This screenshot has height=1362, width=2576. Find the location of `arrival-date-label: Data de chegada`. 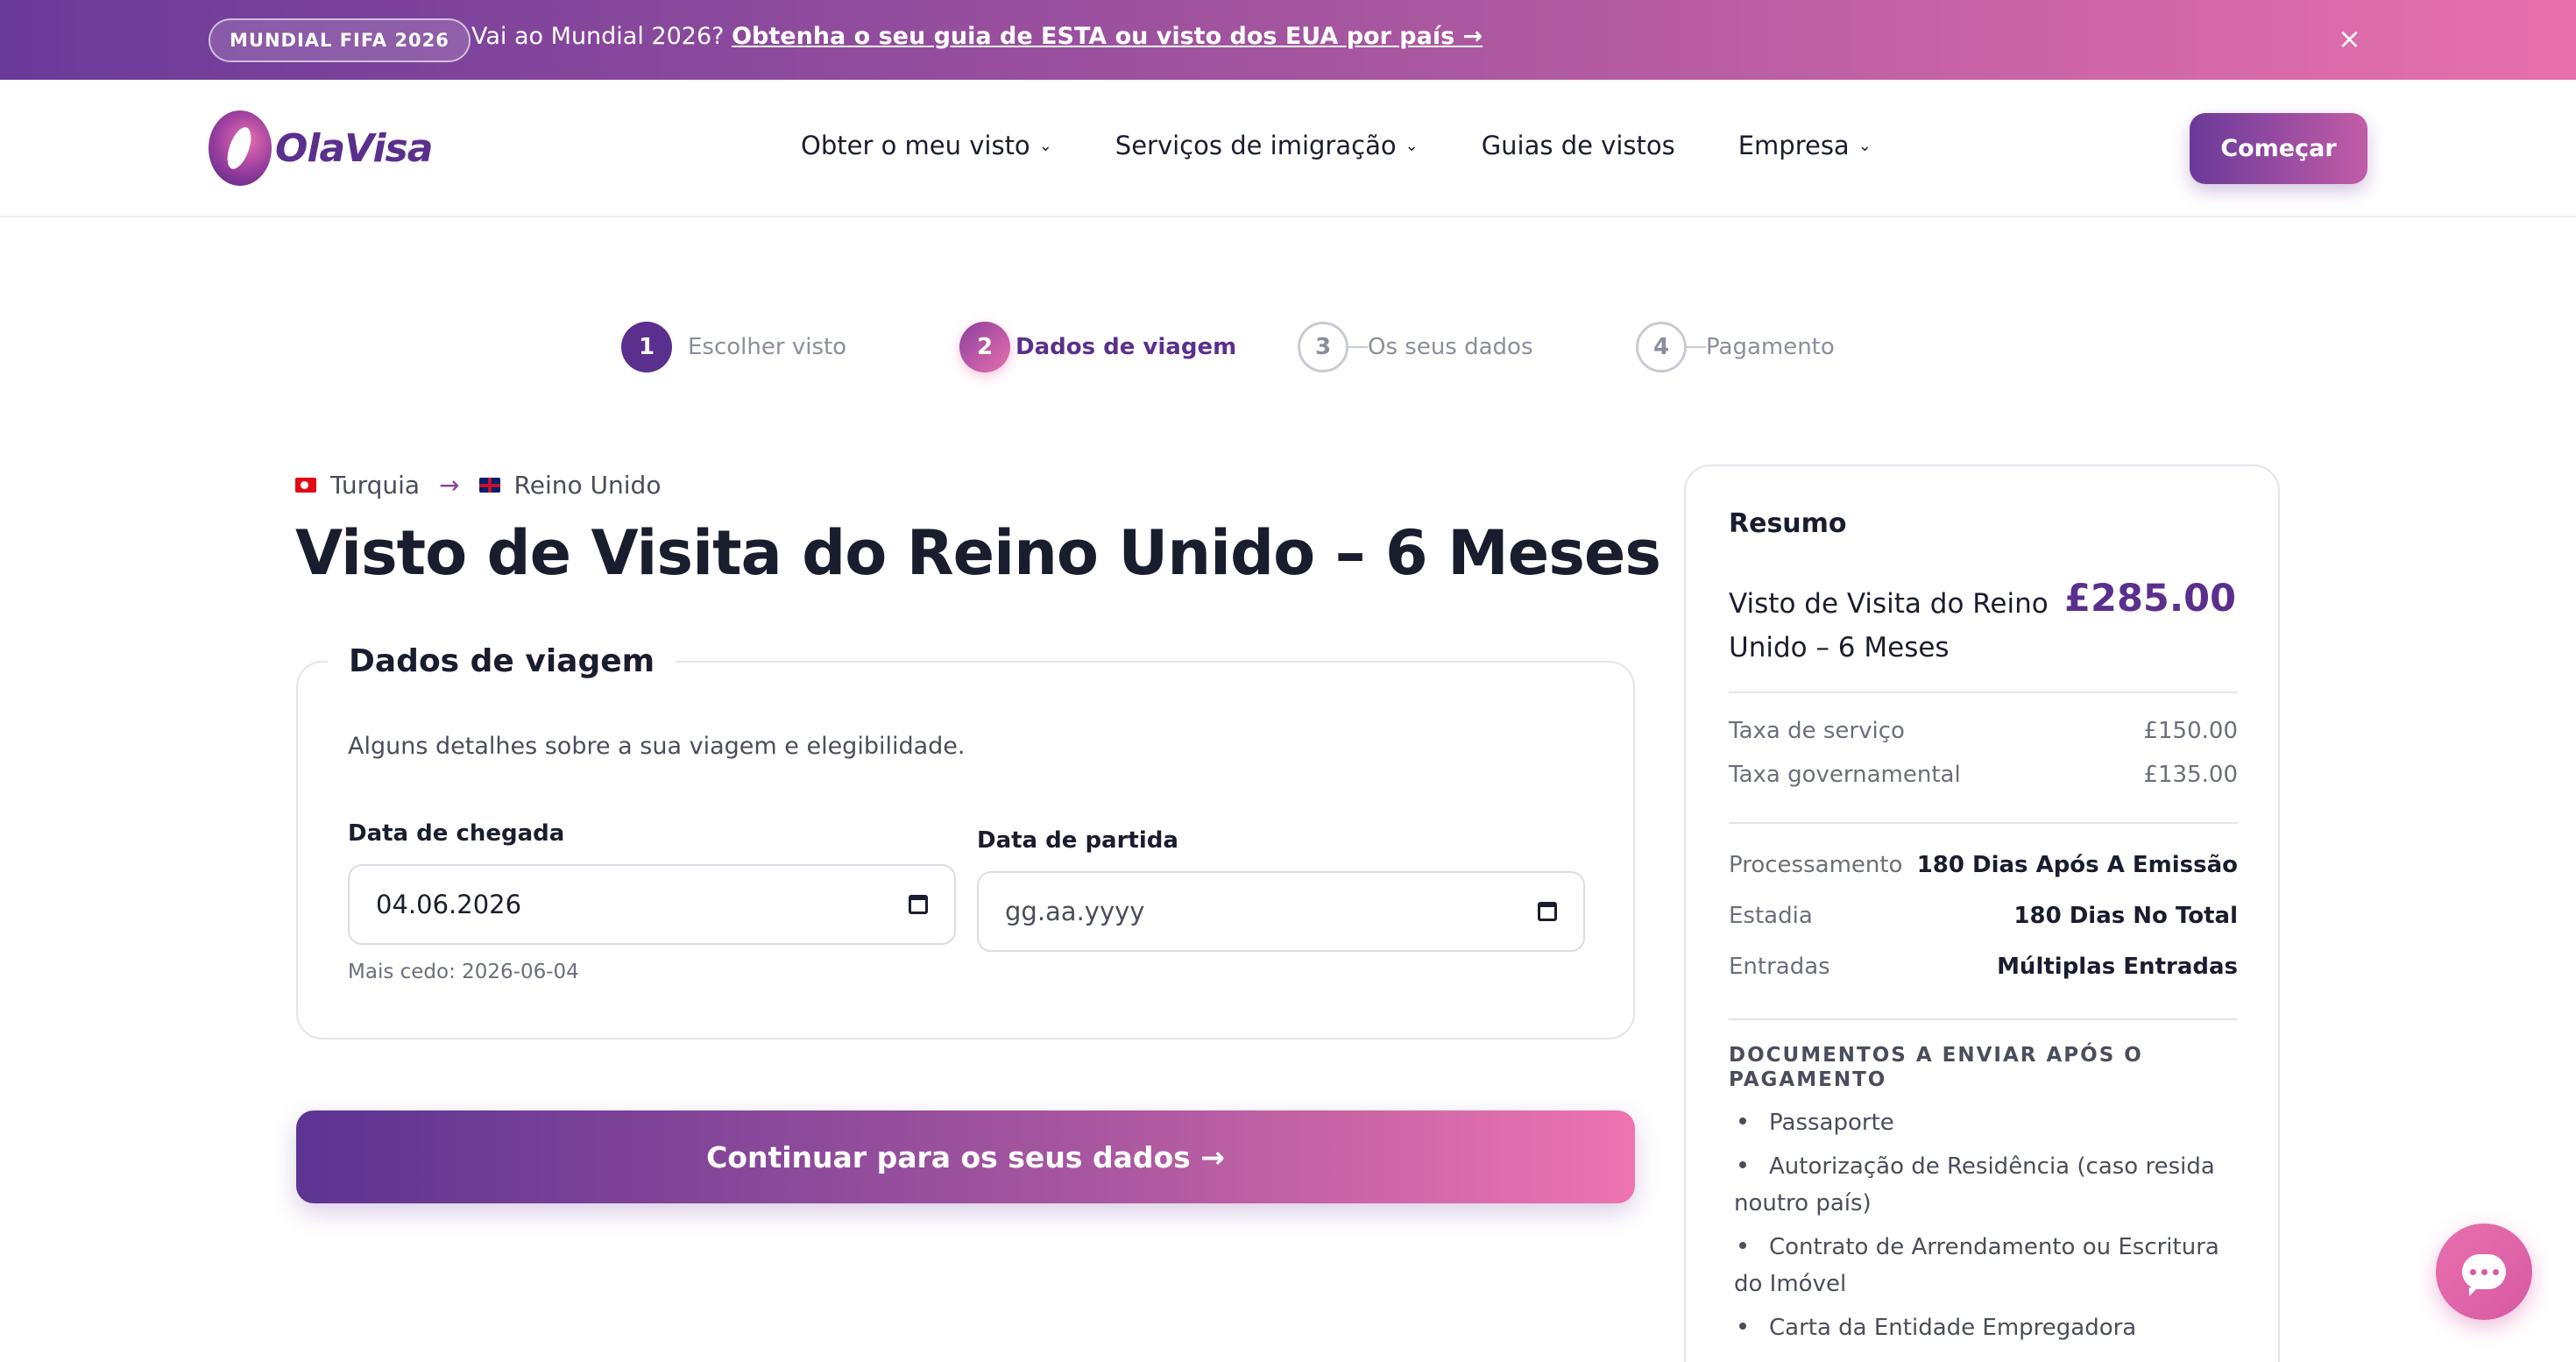

arrival-date-label: Data de chegada is located at coordinates (456, 833).